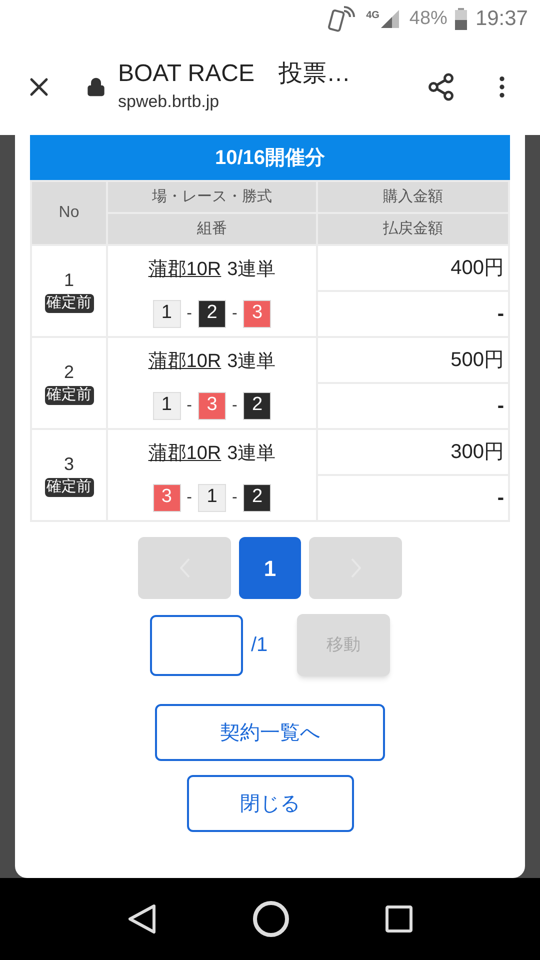 The height and width of the screenshot is (960, 540). I want to click on bet-amount: 500円, so click(413, 360).